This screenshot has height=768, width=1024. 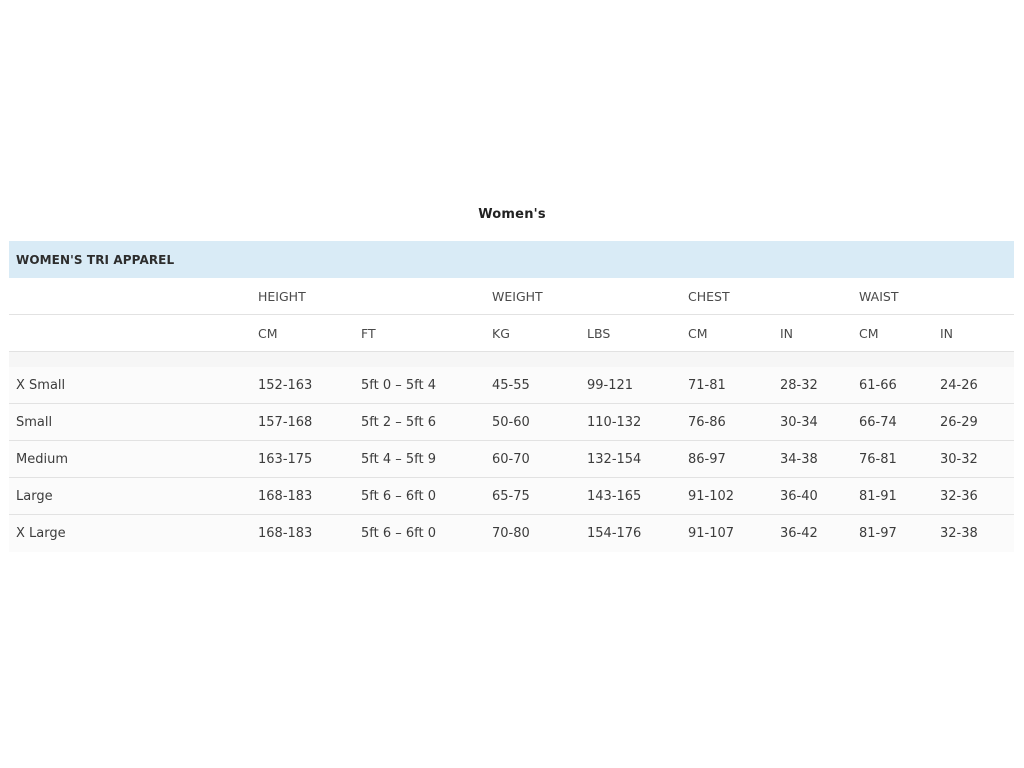 I want to click on table-cell: 110-132, so click(x=614, y=422).